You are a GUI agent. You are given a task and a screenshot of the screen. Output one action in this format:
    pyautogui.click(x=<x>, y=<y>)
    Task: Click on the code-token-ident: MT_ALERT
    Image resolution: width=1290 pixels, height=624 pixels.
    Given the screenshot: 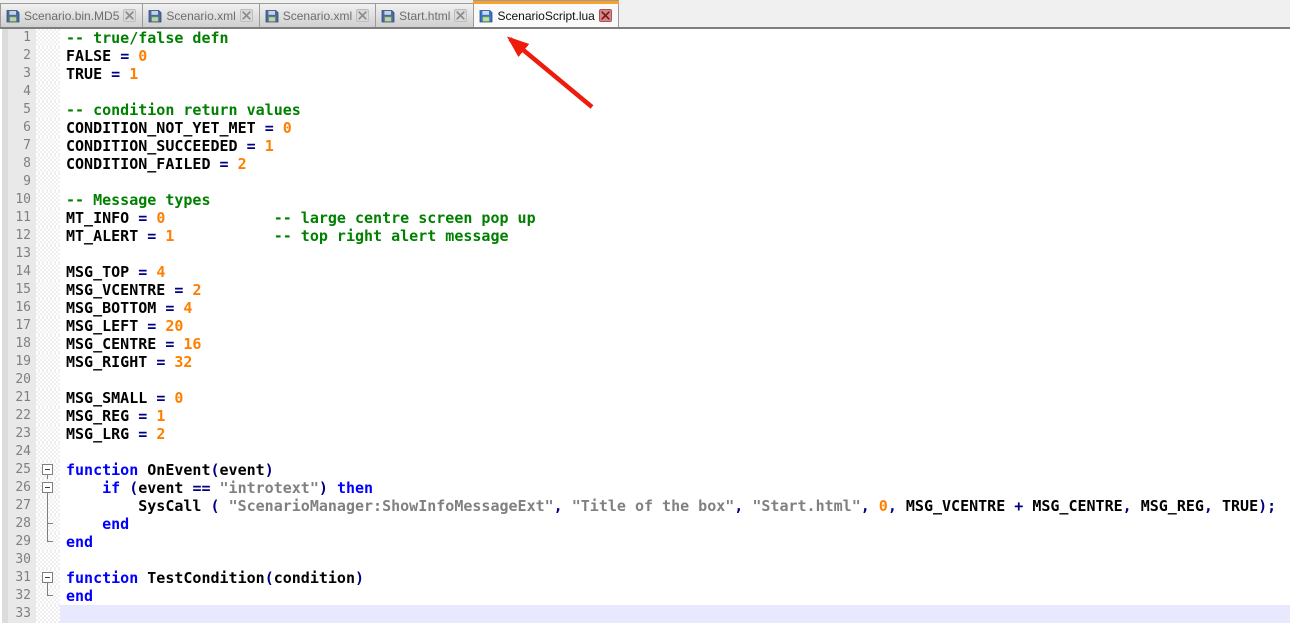 What is the action you would take?
    pyautogui.click(x=107, y=236)
    